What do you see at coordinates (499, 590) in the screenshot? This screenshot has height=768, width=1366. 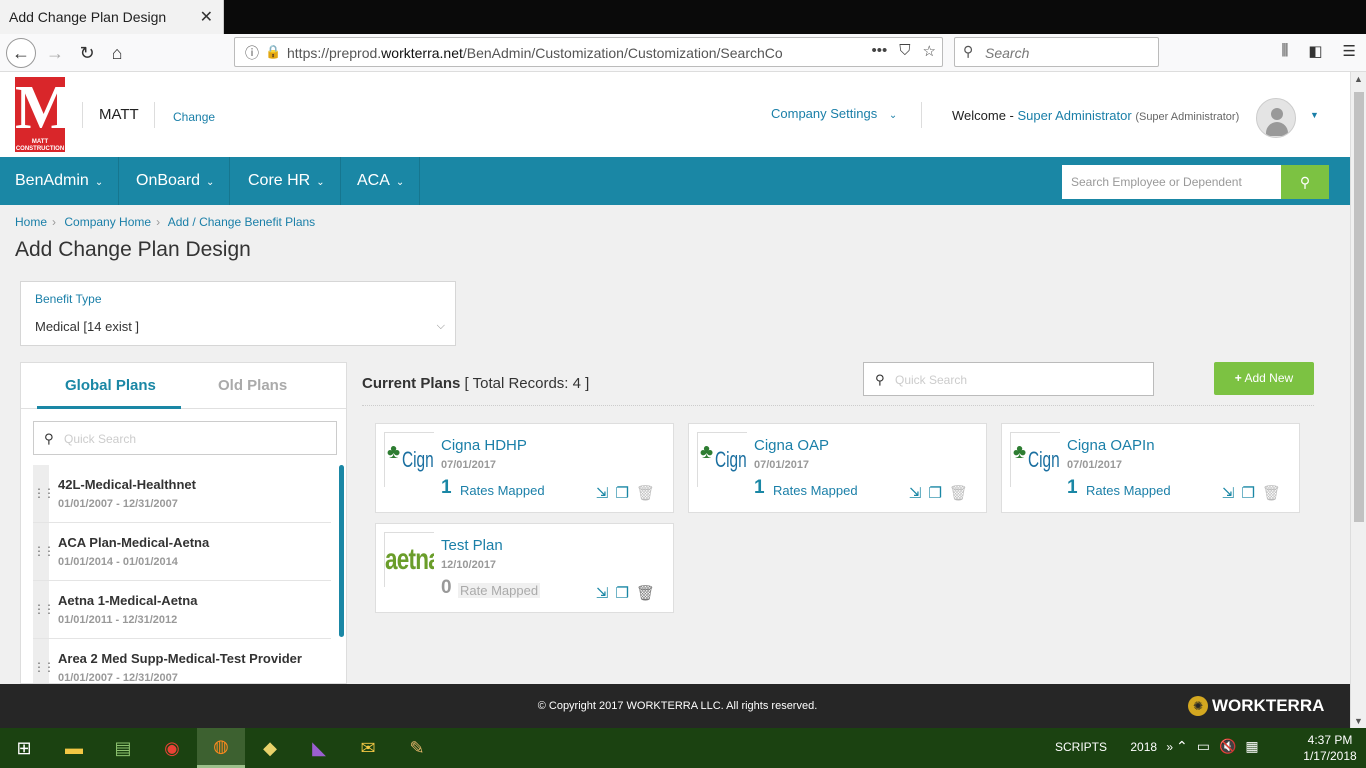 I see `rates-mapped-link: Rate Mapped` at bounding box center [499, 590].